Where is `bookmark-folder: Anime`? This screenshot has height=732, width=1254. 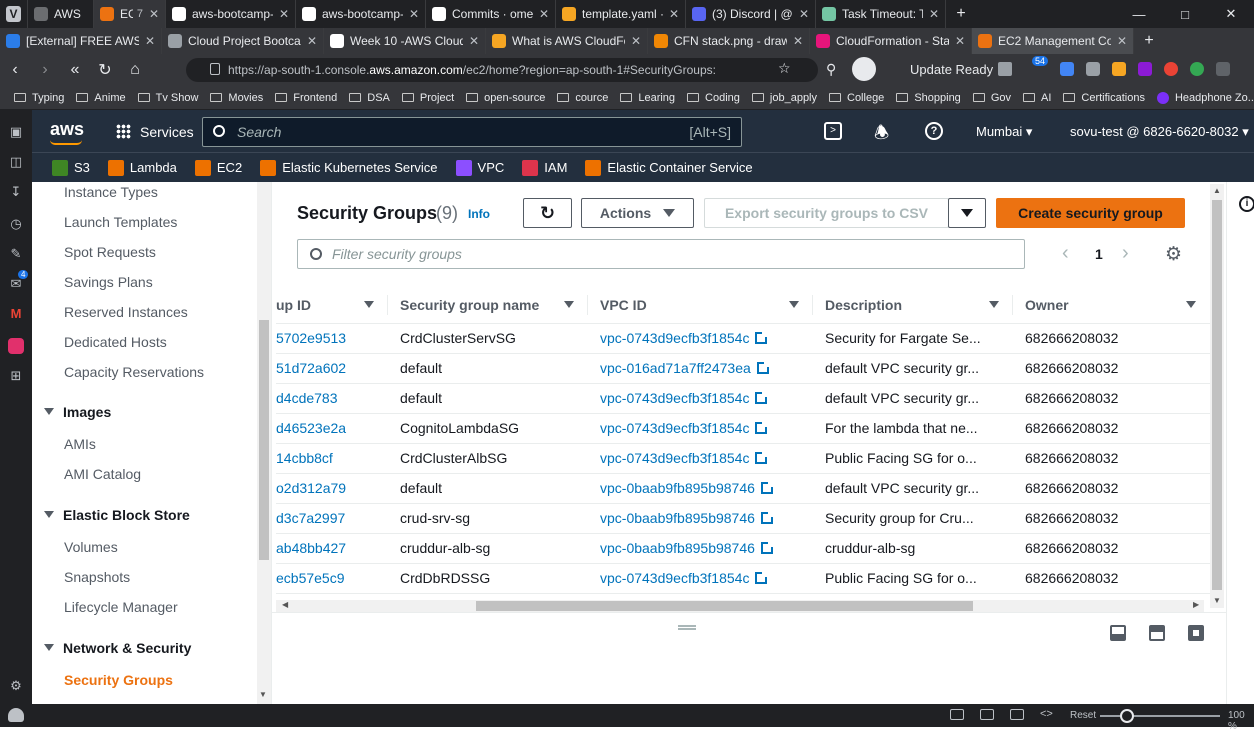 bookmark-folder: Anime is located at coordinates (101, 98).